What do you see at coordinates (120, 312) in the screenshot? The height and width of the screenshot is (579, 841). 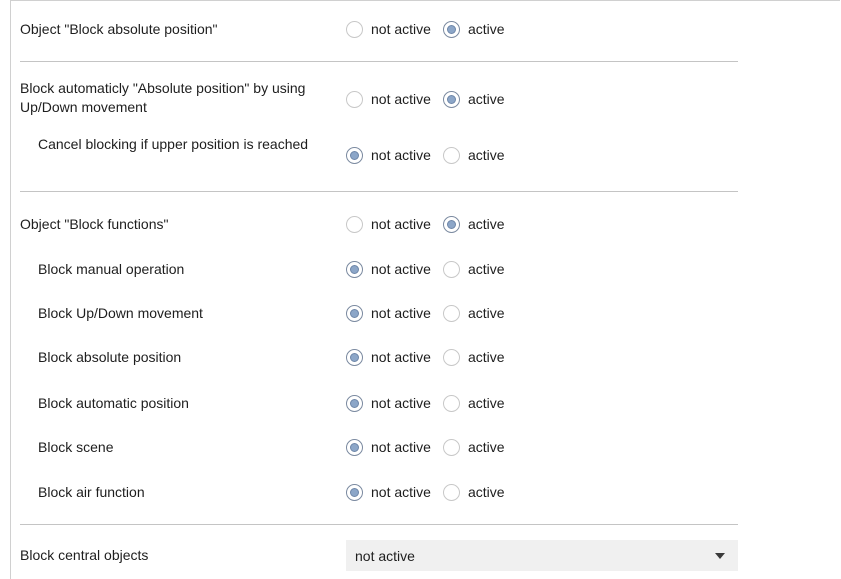 I see `row-label: Block Up/Down movement` at bounding box center [120, 312].